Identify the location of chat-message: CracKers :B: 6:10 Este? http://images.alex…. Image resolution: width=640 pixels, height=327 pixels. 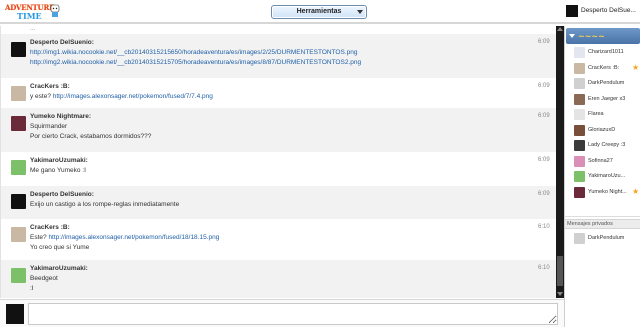
(278, 239).